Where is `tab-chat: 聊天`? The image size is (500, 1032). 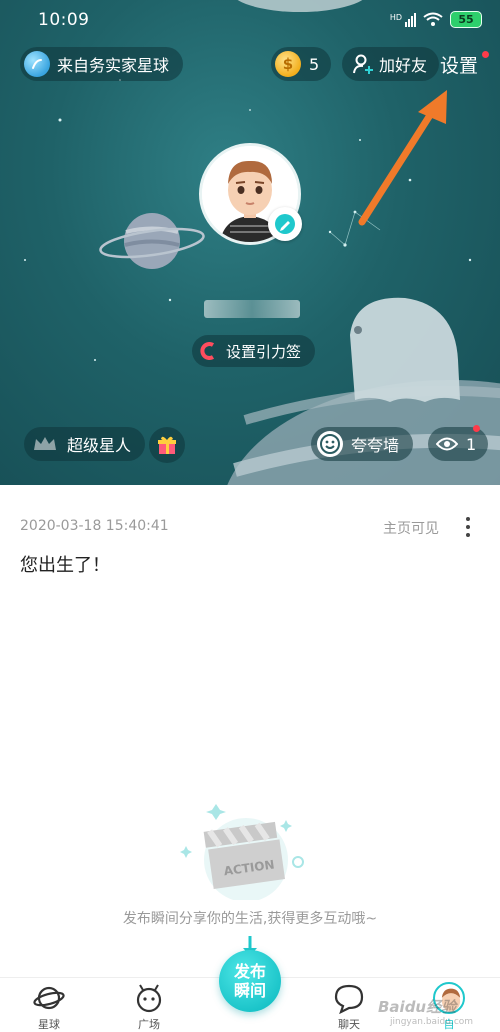
tab-chat: 聊天 is located at coordinates (349, 1007).